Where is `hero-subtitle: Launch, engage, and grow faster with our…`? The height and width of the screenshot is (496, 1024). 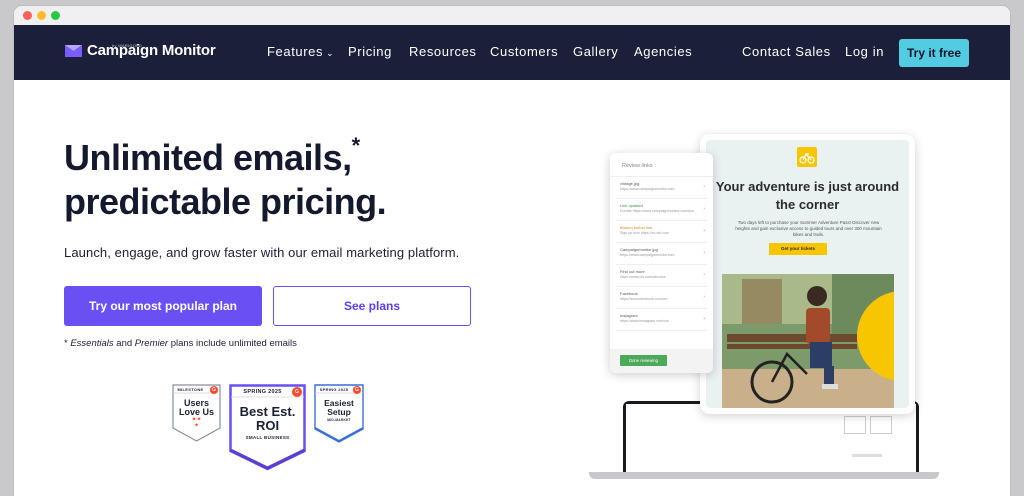
hero-subtitle: Launch, engage, and grow faster with our… is located at coordinates (262, 252).